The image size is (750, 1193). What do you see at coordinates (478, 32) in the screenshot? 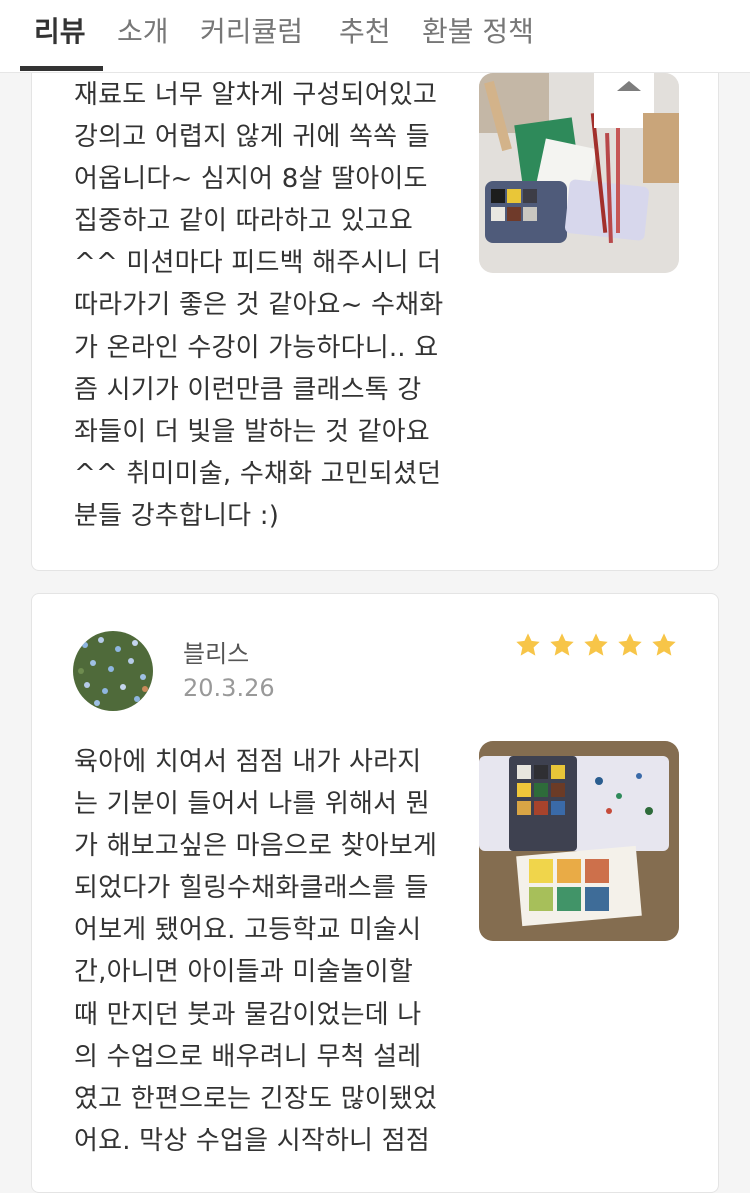
I see `tab-refund-policy: 환불 정책` at bounding box center [478, 32].